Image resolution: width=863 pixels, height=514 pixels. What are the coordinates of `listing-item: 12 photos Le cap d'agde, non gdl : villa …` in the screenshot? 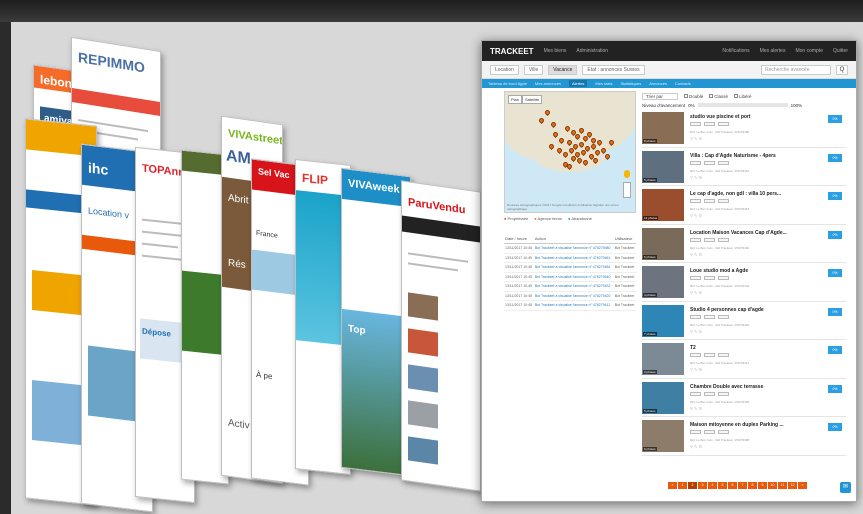 It's located at (744, 205).